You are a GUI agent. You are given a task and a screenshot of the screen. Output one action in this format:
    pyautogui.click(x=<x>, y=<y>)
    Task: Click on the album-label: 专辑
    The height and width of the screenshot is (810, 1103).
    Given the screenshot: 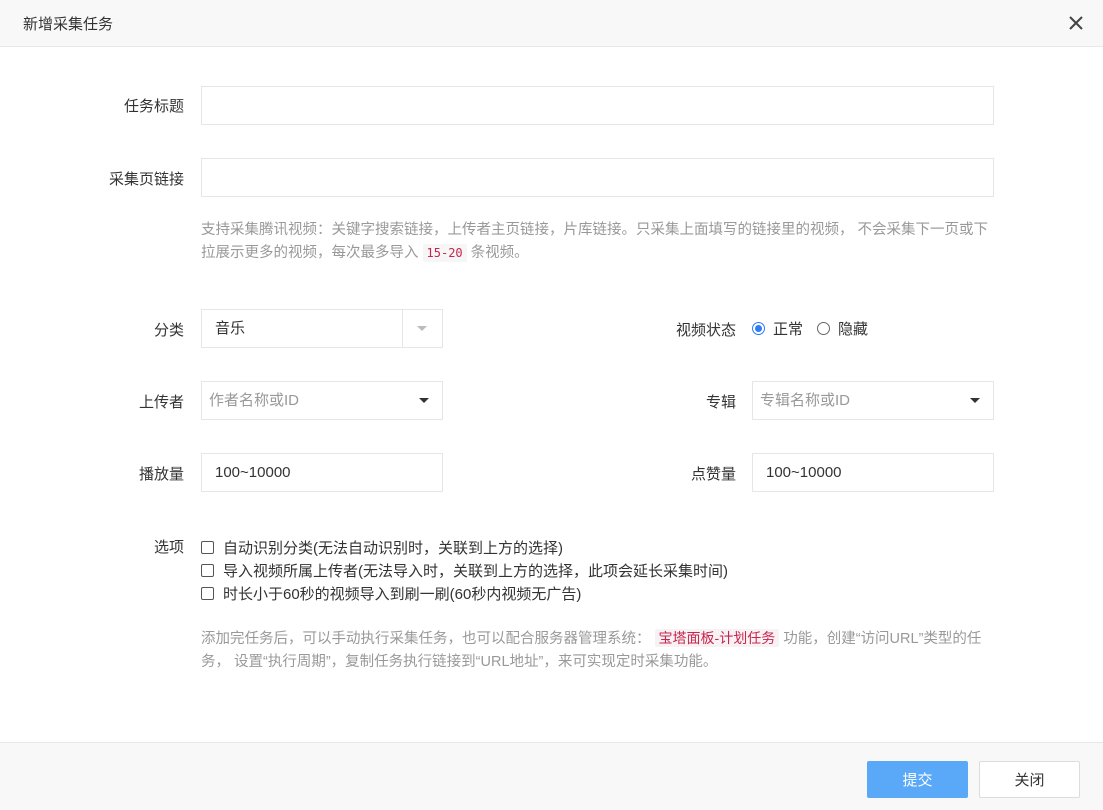 What is the action you would take?
    pyautogui.click(x=720, y=402)
    